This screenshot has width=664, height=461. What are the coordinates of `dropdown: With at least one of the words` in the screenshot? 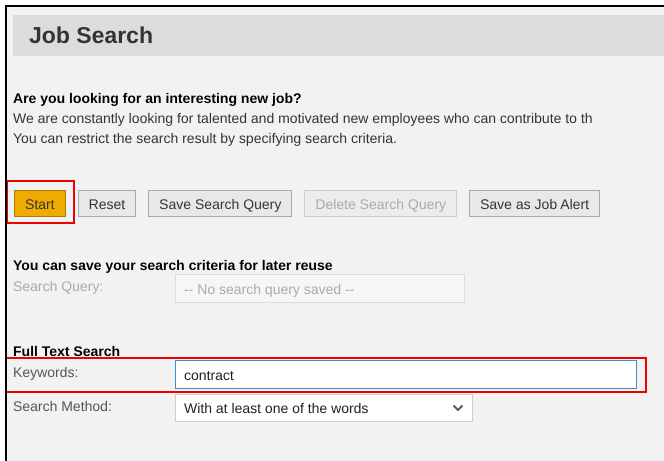 It's located at (324, 408).